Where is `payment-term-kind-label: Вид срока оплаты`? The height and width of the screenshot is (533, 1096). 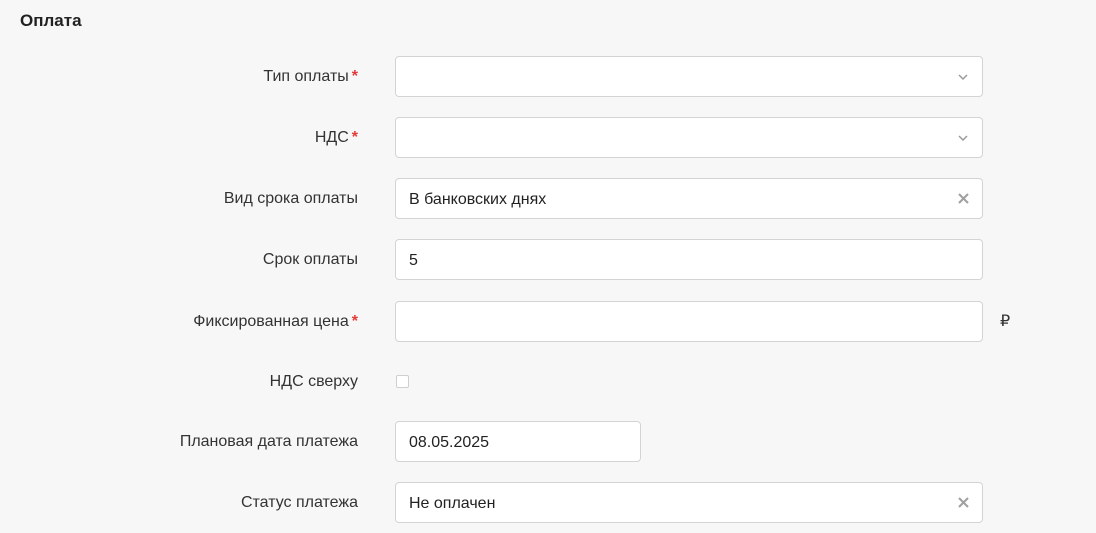 payment-term-kind-label: Вид срока оплаты is located at coordinates (290, 198).